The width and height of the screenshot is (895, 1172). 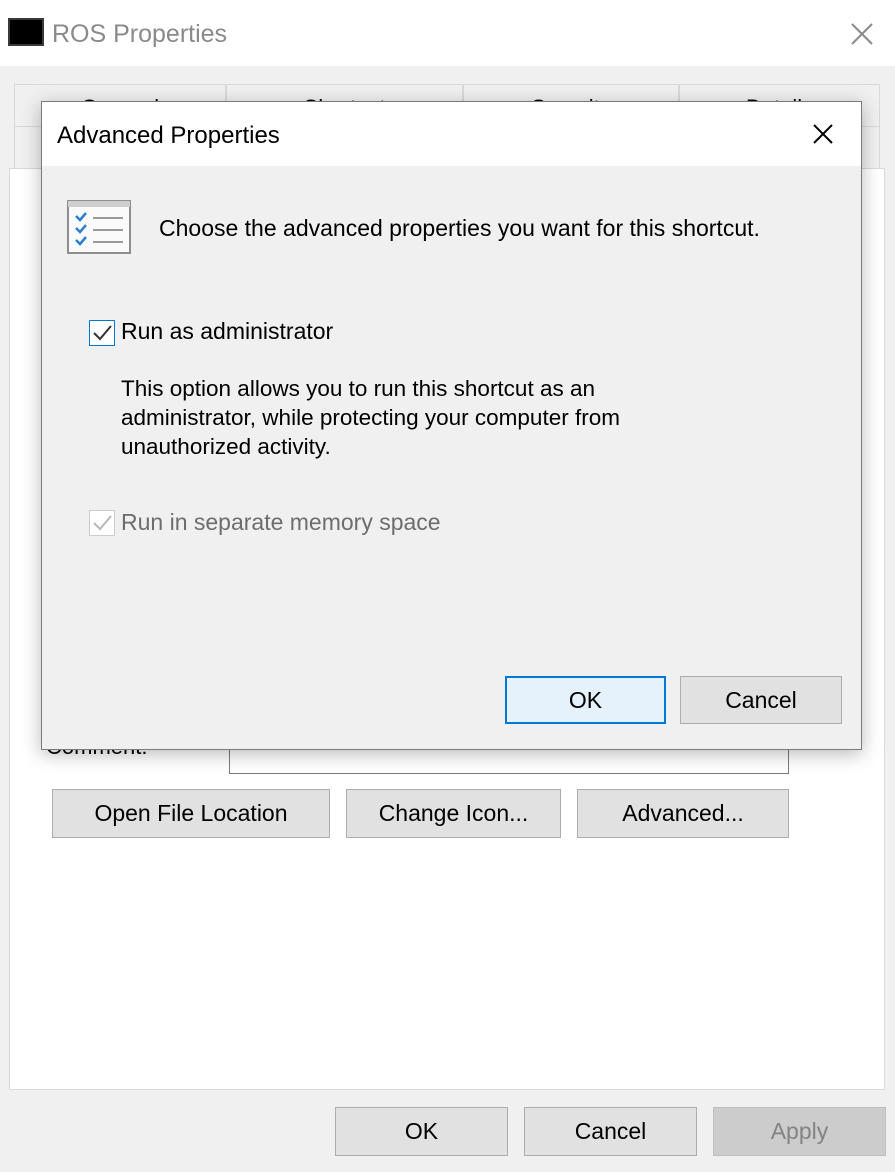 I want to click on separate-memory-space-label: Run in separate memory space, so click(x=281, y=522).